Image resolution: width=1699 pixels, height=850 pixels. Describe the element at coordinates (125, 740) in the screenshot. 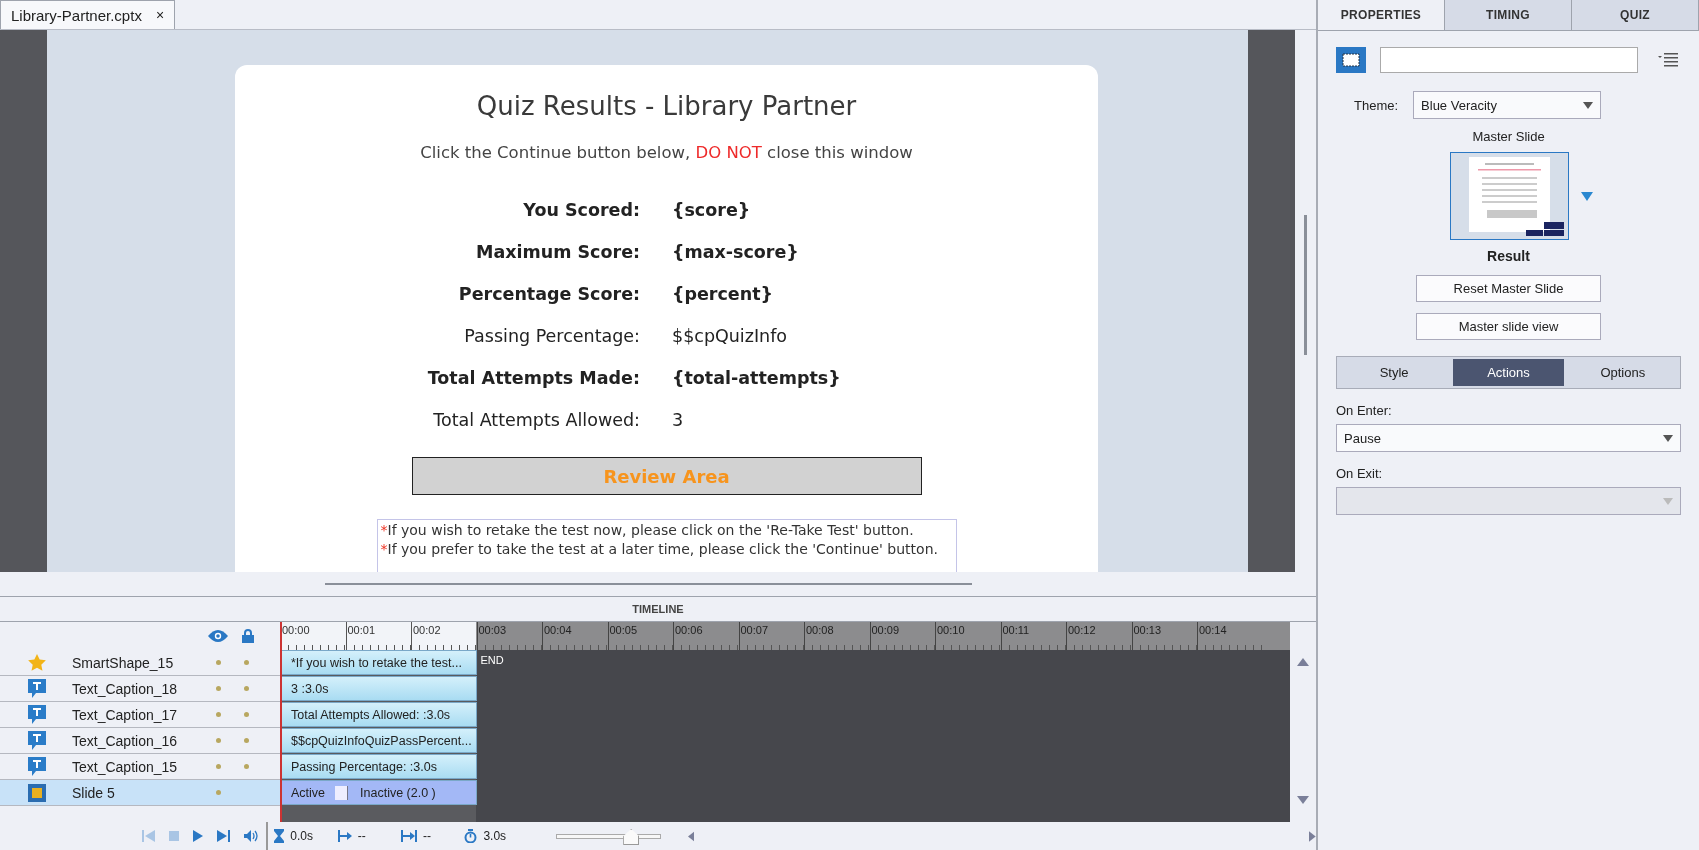

I see `layer-name: Text_Caption_16` at that location.